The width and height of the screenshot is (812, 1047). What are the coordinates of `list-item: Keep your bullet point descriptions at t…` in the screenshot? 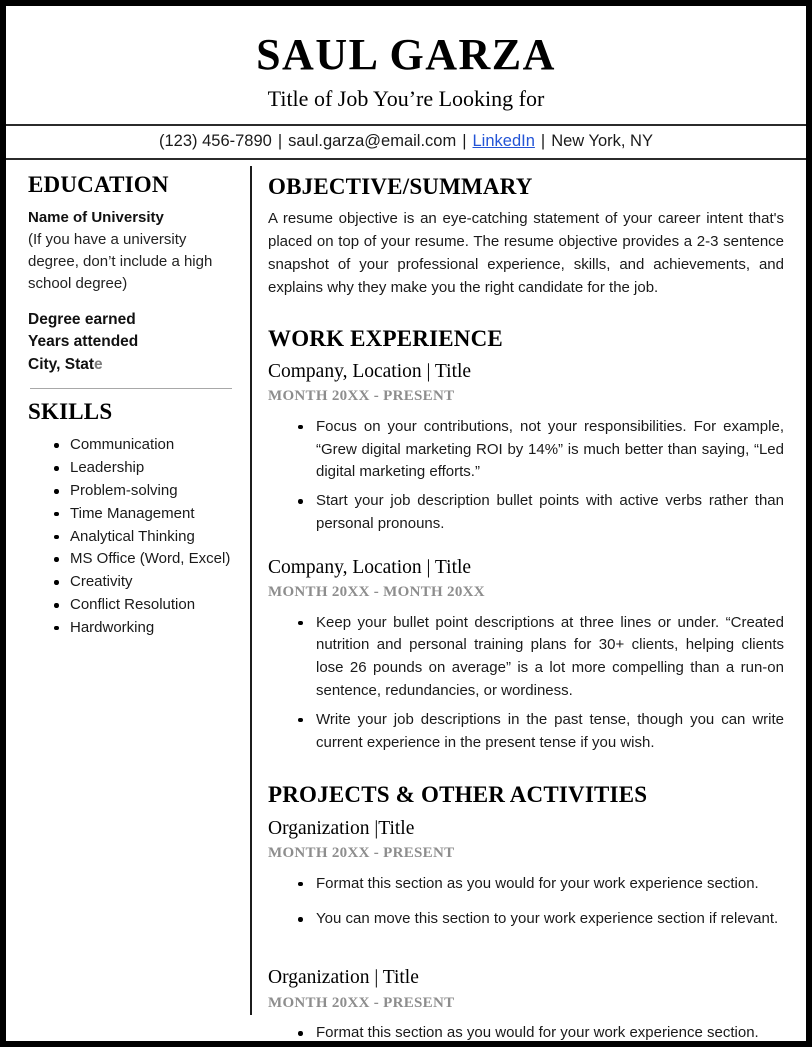 It's located at (541, 657).